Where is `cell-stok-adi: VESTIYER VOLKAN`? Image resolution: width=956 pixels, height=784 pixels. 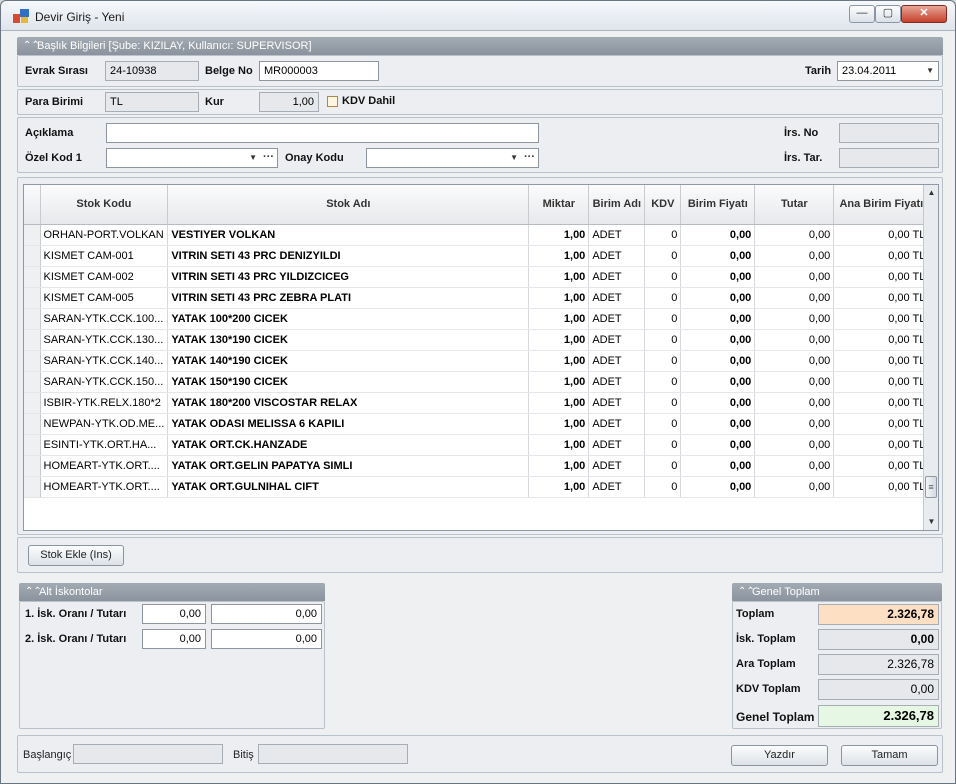
cell-stok-adi: VESTIYER VOLKAN is located at coordinates (348, 235).